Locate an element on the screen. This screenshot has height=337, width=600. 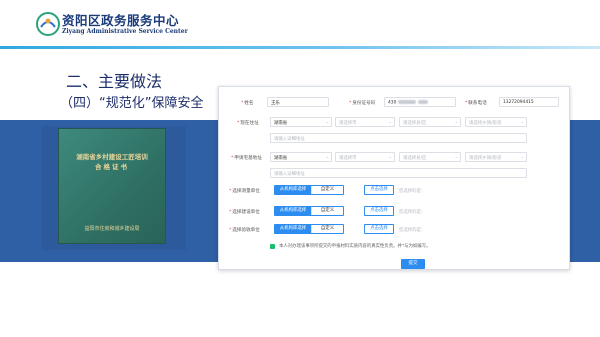
slide-title: 二、主要做法 is located at coordinates (114, 81).